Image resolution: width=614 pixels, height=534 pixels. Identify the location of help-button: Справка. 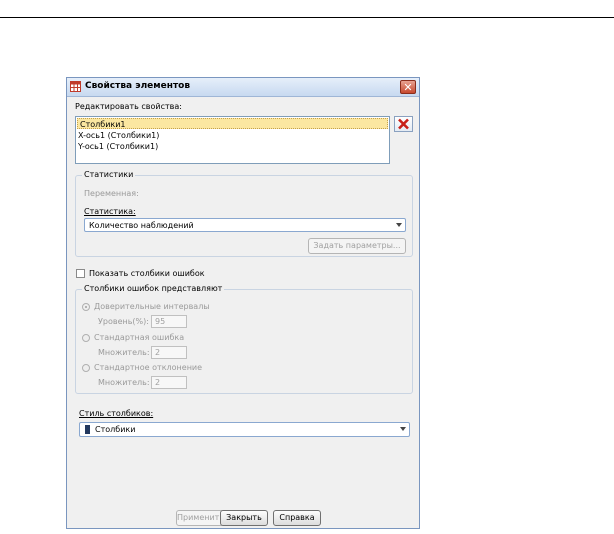
(297, 518).